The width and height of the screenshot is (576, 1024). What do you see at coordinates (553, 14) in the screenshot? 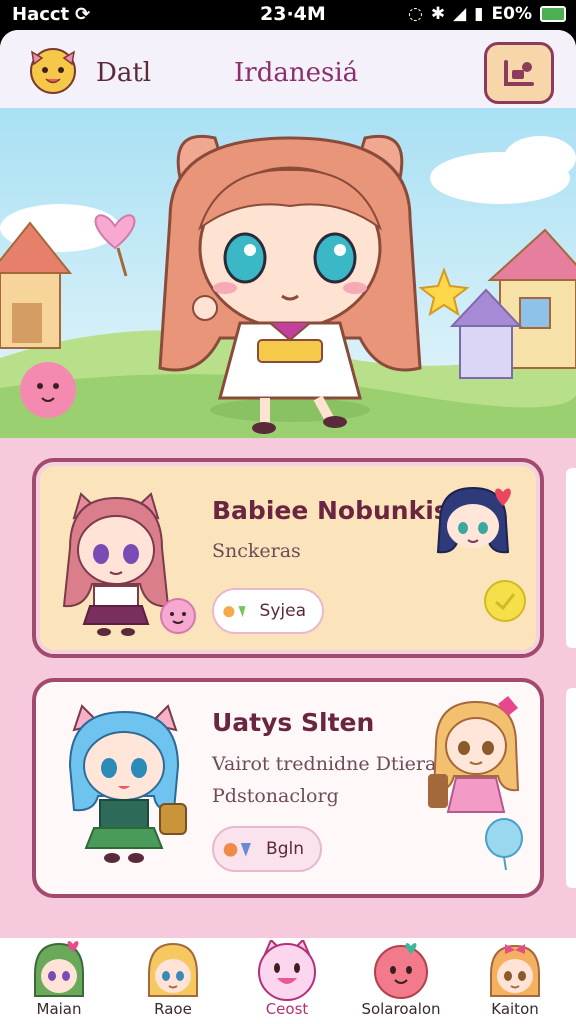
I see `battery-icon` at bounding box center [553, 14].